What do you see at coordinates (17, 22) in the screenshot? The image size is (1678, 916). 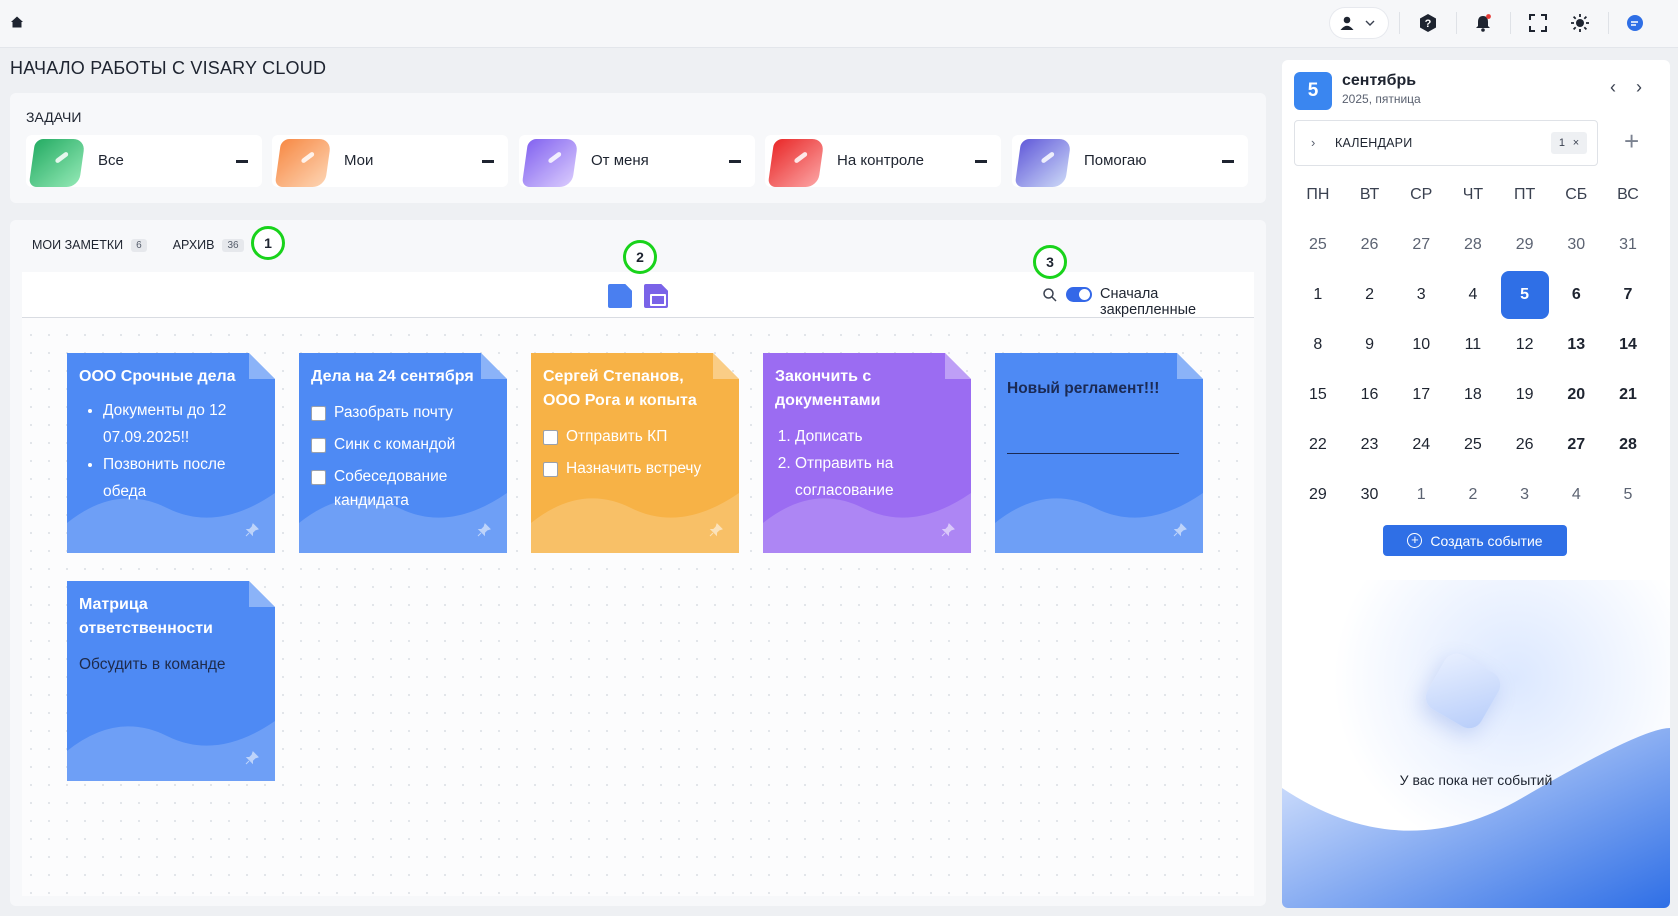 I see `home-icon` at bounding box center [17, 22].